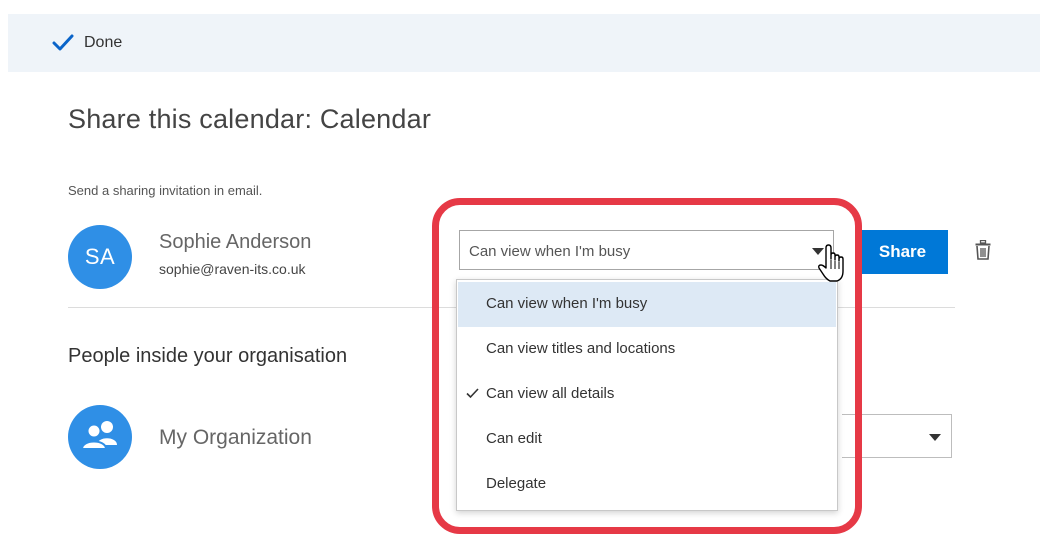  I want to click on done-button: Done, so click(87, 43).